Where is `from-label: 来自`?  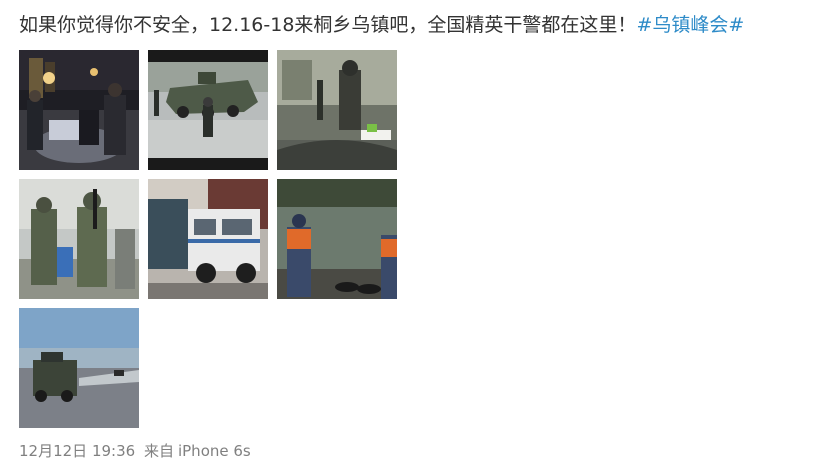 from-label: 来自 is located at coordinates (158, 451).